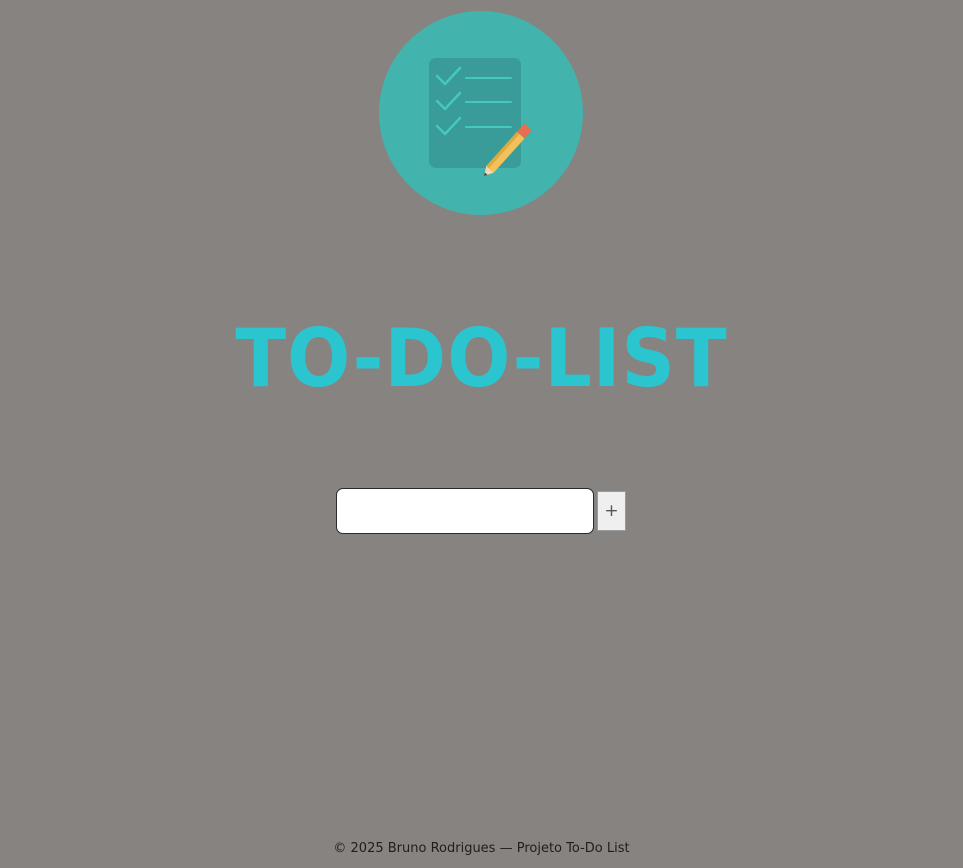 Image resolution: width=963 pixels, height=868 pixels. What do you see at coordinates (481, 113) in the screenshot?
I see `checklist-clipboard-pencil-icon` at bounding box center [481, 113].